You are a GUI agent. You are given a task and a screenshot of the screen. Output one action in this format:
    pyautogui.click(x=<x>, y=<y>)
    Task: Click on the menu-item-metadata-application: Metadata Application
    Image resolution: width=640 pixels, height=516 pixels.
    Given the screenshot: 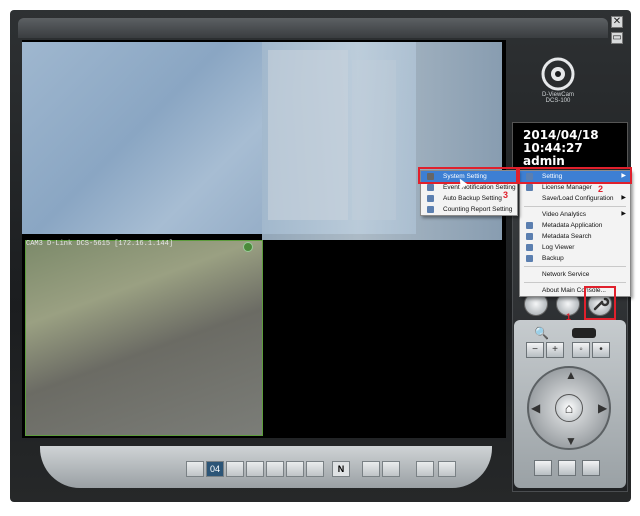 What is the action you would take?
    pyautogui.click(x=575, y=225)
    